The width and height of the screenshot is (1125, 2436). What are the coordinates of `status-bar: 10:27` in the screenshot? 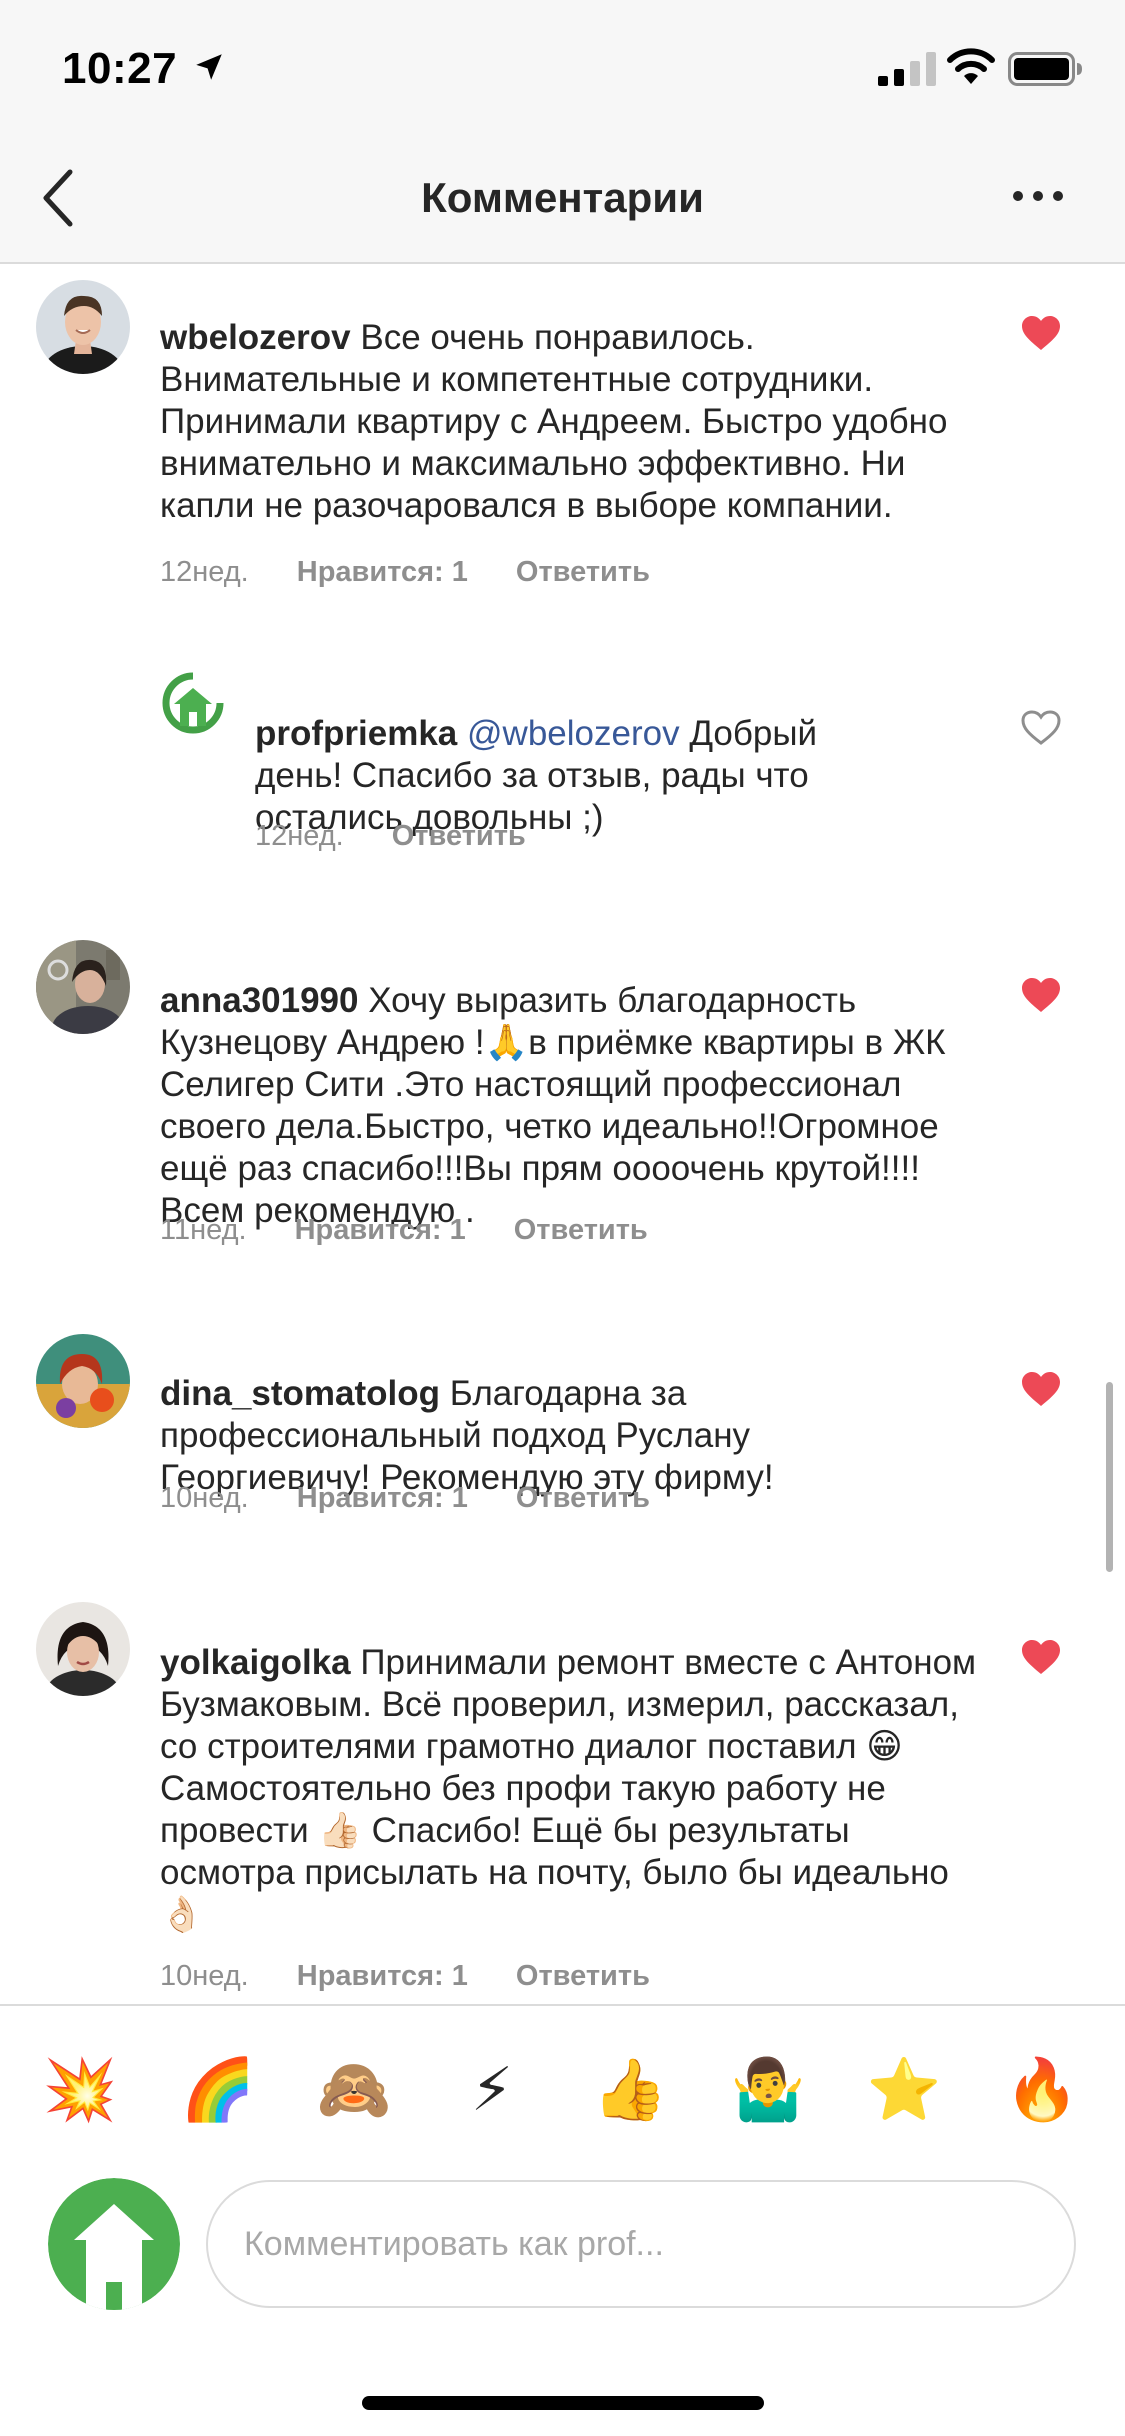 It's located at (562, 66).